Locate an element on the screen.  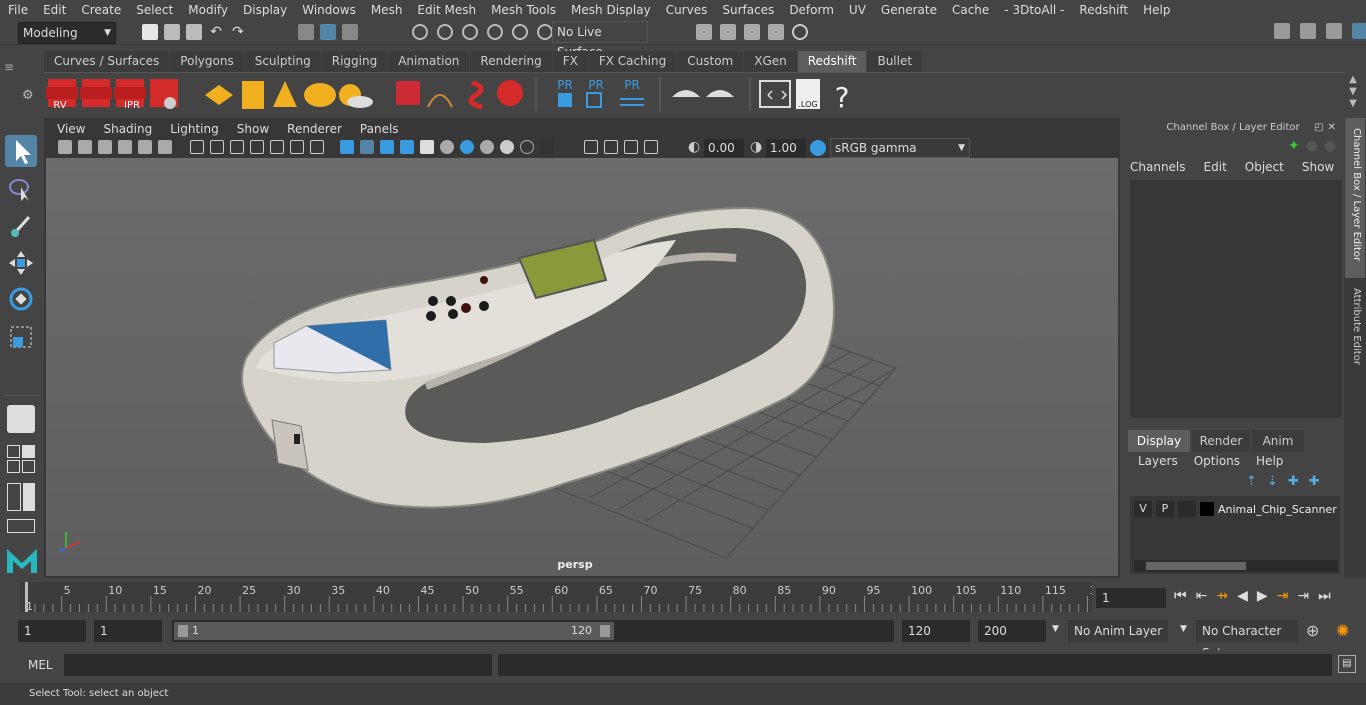
paint-select-icon is located at coordinates (21, 225).